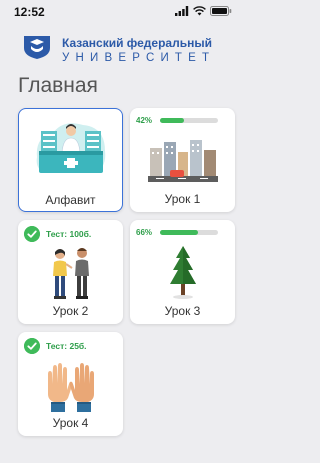 The width and height of the screenshot is (320, 463). I want to click on two-people-talking-illustration, so click(71, 273).